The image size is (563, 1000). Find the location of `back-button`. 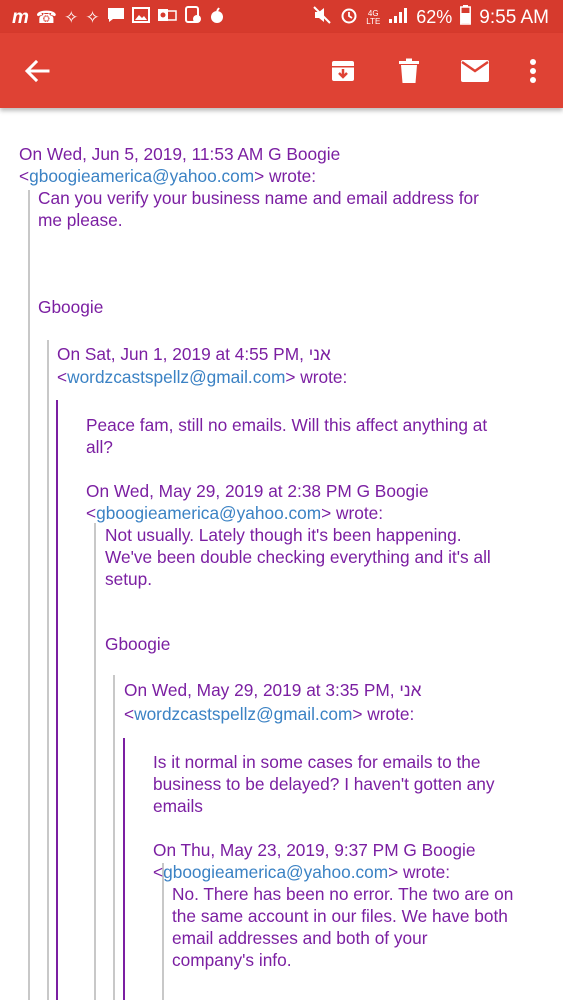

back-button is located at coordinates (37, 70).